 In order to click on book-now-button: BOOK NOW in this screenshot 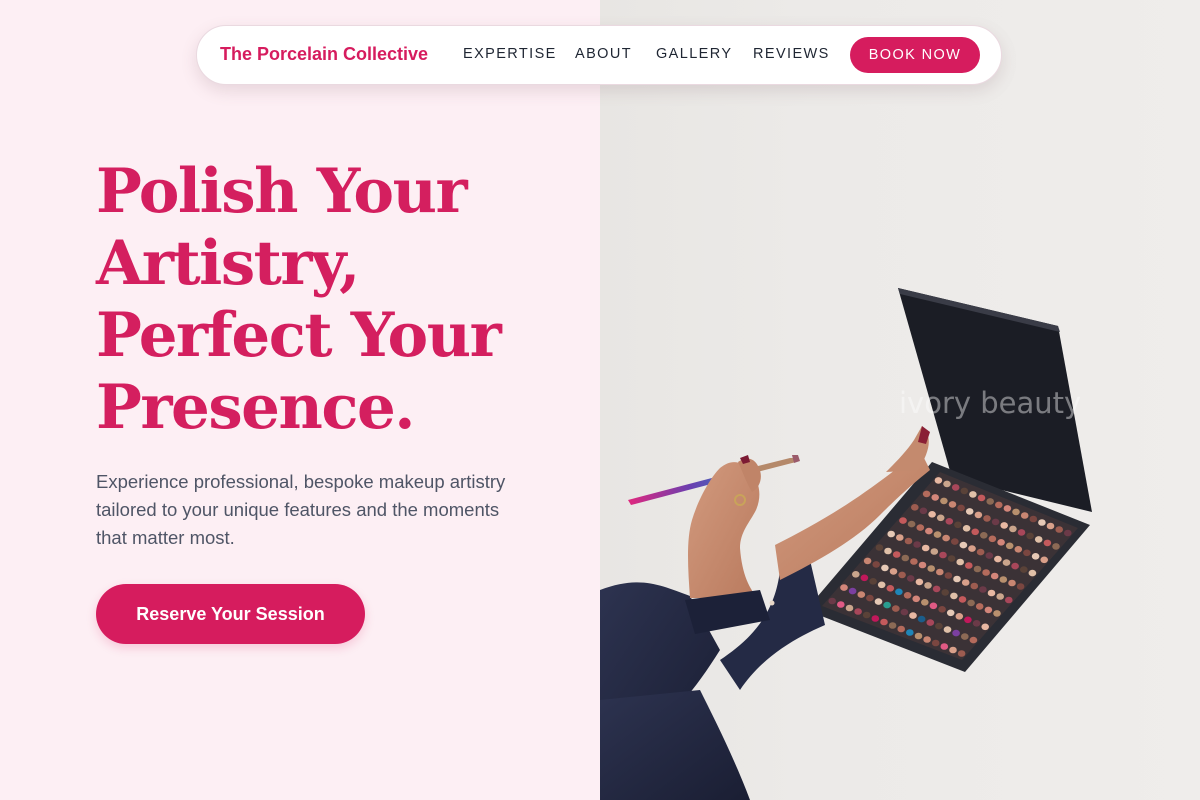, I will do `click(915, 55)`.